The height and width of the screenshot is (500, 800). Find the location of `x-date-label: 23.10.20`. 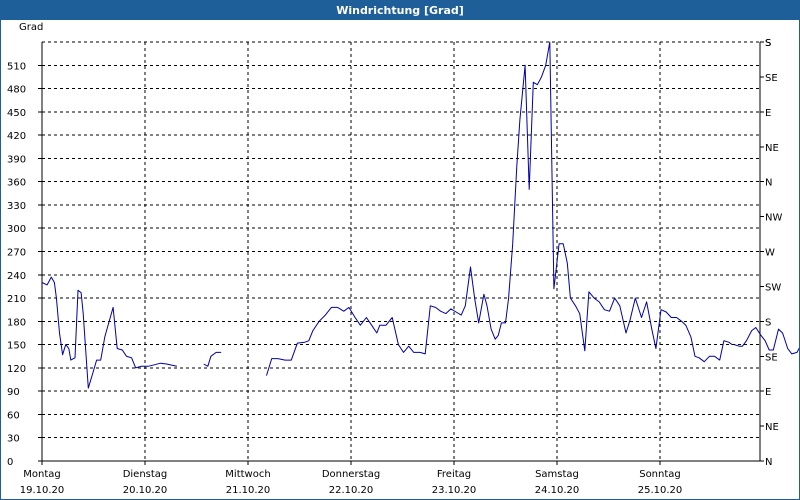

x-date-label: 23.10.20 is located at coordinates (454, 490).